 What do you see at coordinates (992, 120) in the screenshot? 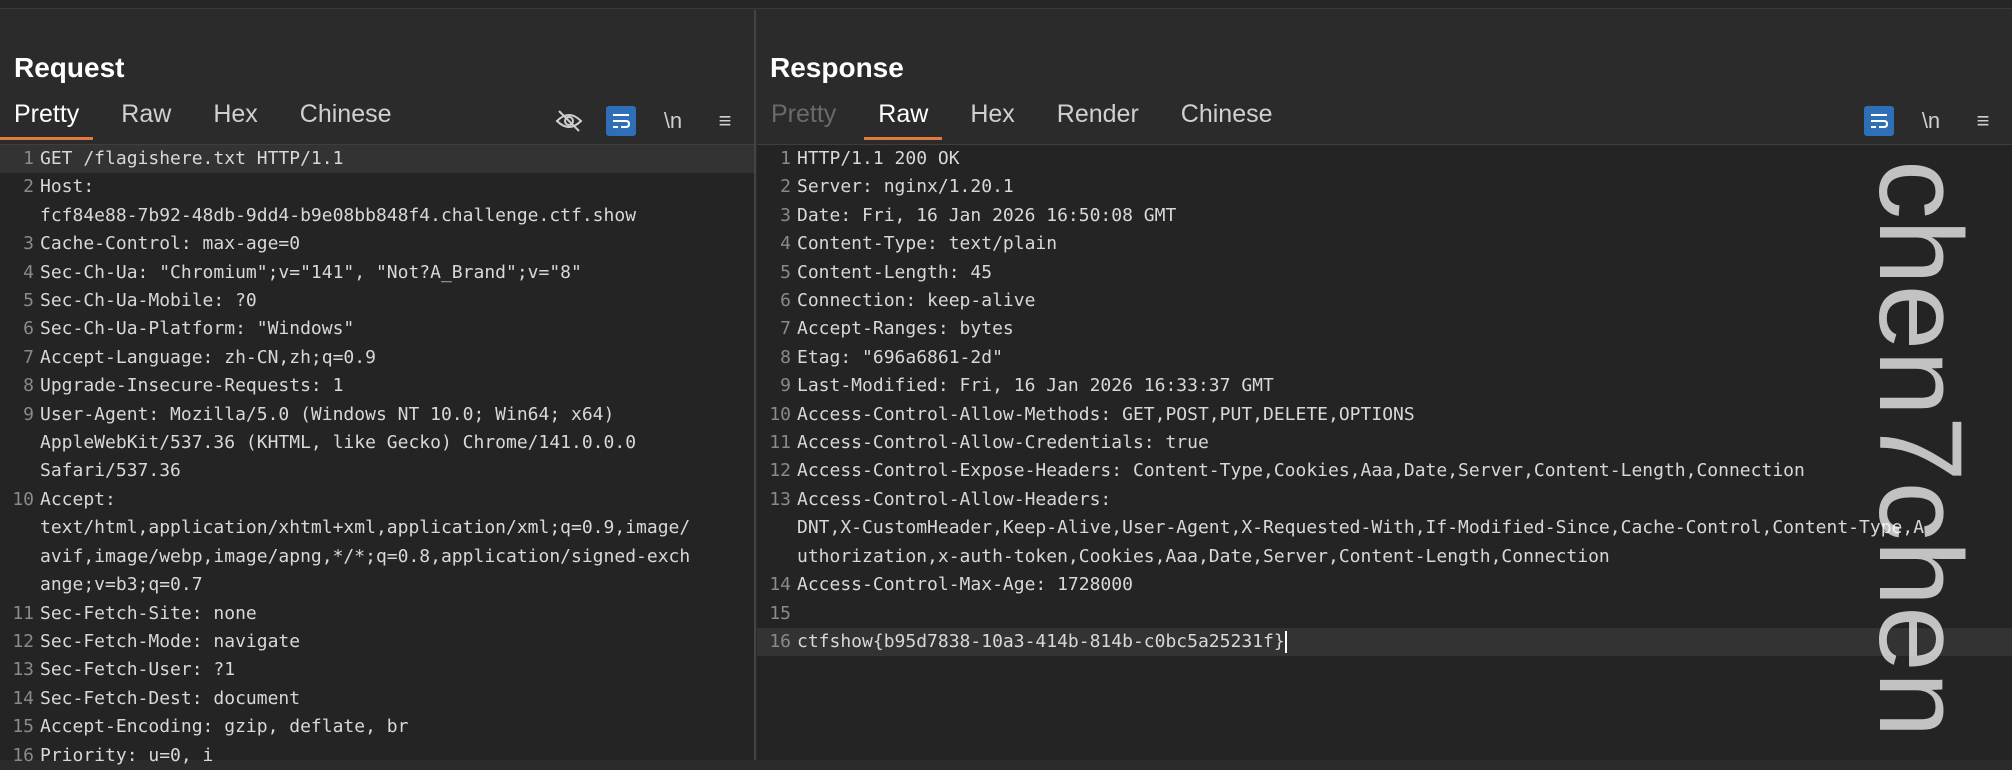
I see `response-tab-hex: Hex` at bounding box center [992, 120].